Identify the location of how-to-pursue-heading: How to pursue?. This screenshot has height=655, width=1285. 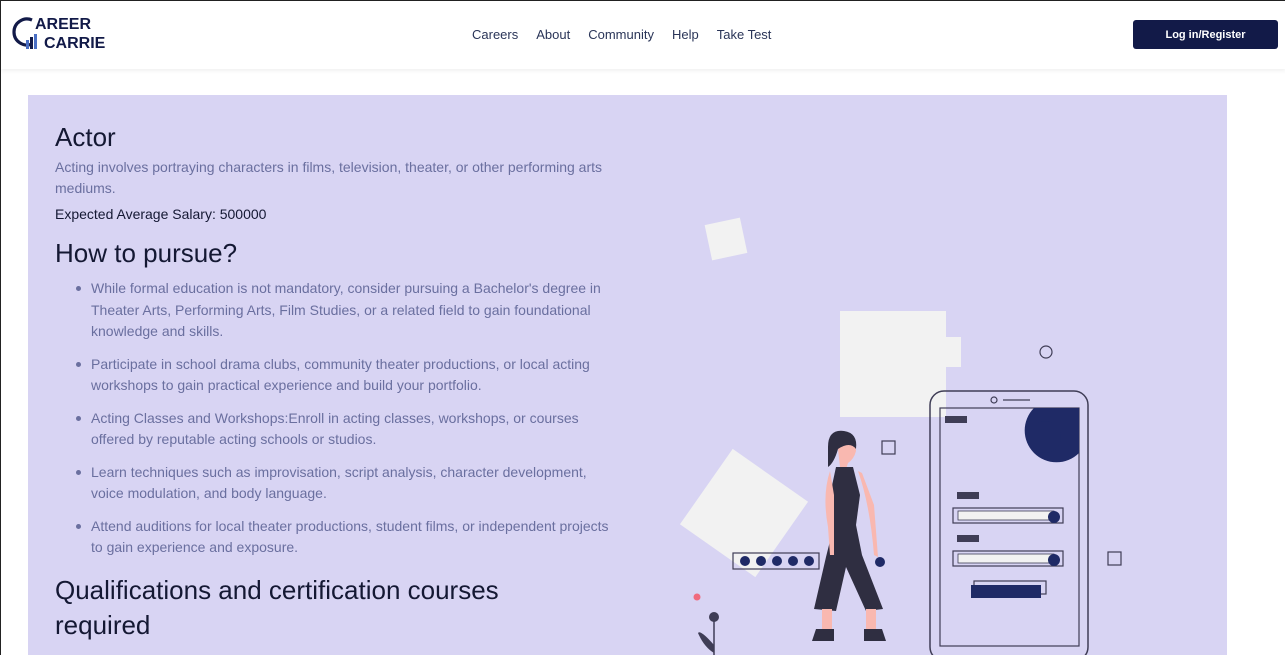
(146, 253).